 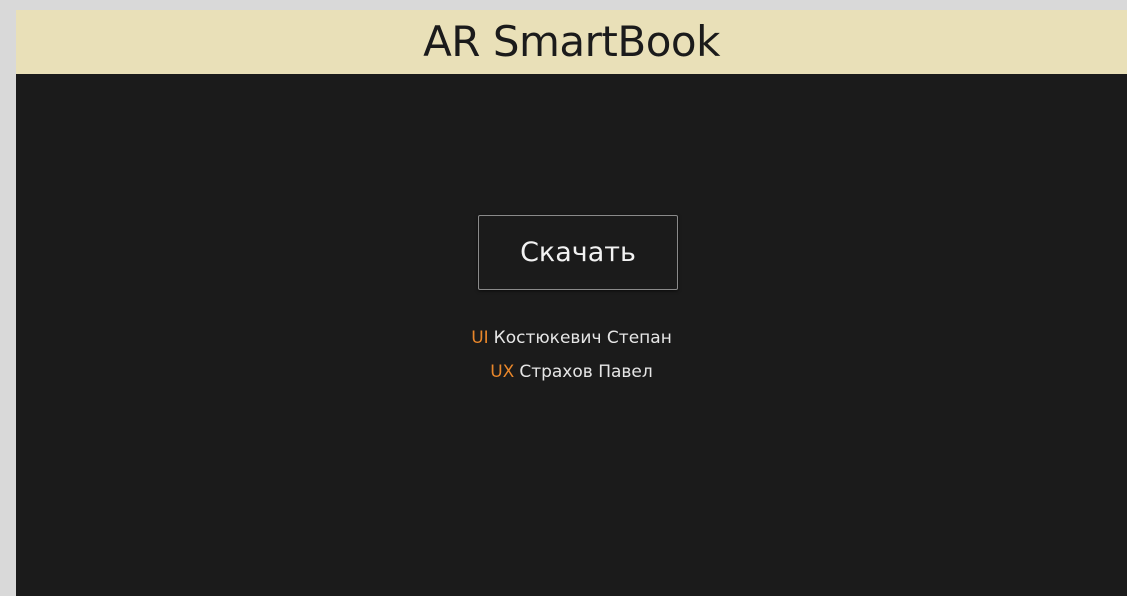 I want to click on header-bar: AR SmartBook, so click(x=571, y=42).